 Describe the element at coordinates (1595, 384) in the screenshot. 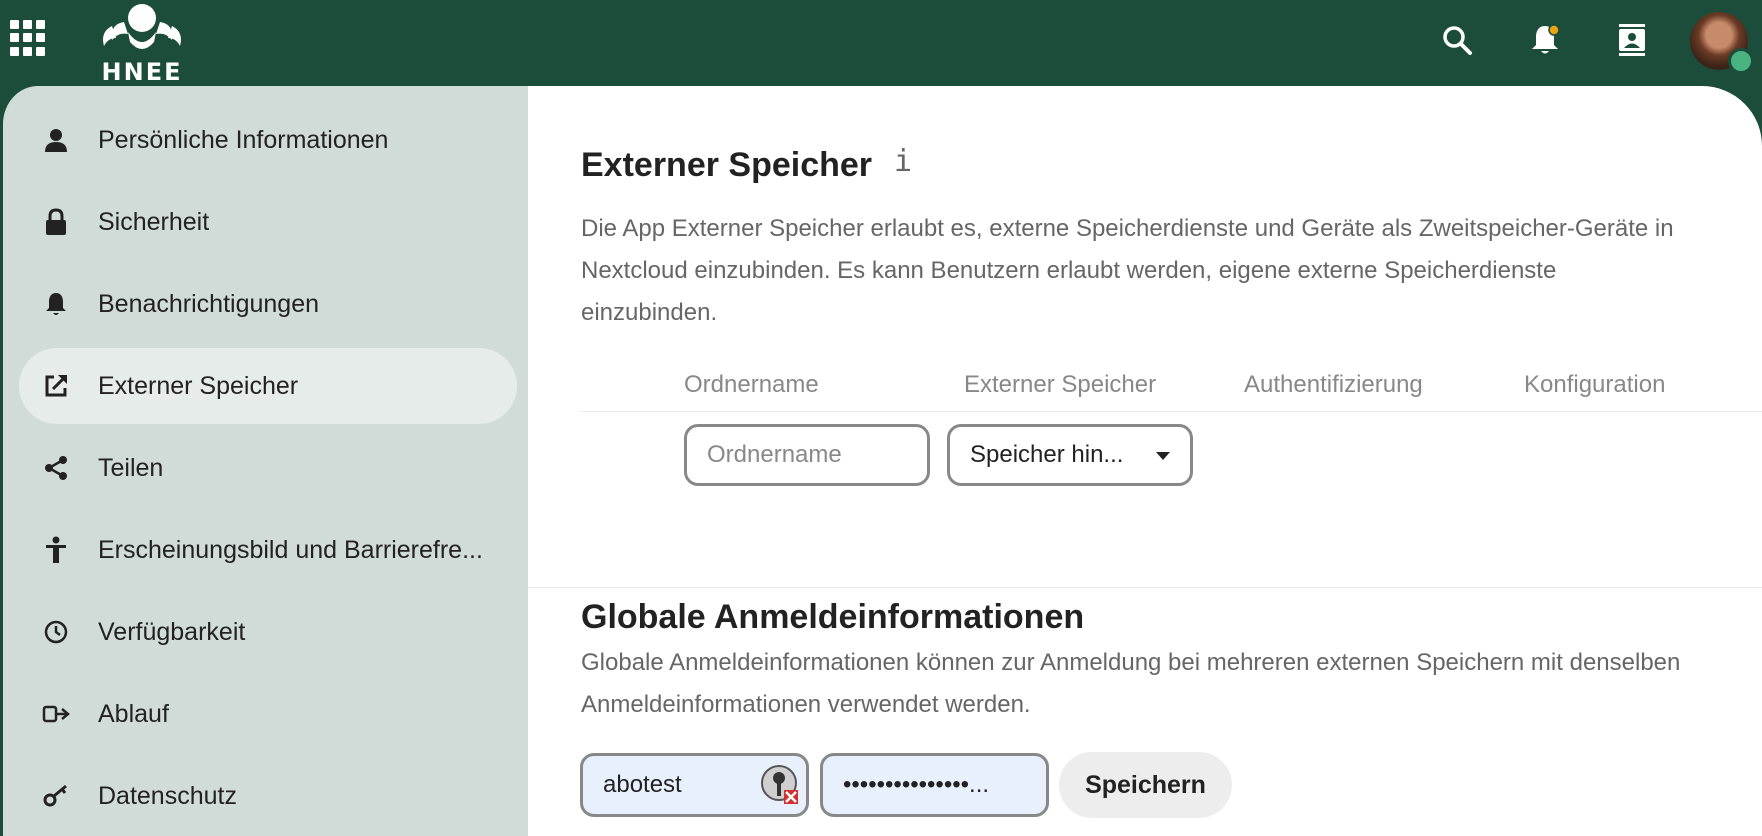

I see `column-header-configuration: Konfiguration` at that location.